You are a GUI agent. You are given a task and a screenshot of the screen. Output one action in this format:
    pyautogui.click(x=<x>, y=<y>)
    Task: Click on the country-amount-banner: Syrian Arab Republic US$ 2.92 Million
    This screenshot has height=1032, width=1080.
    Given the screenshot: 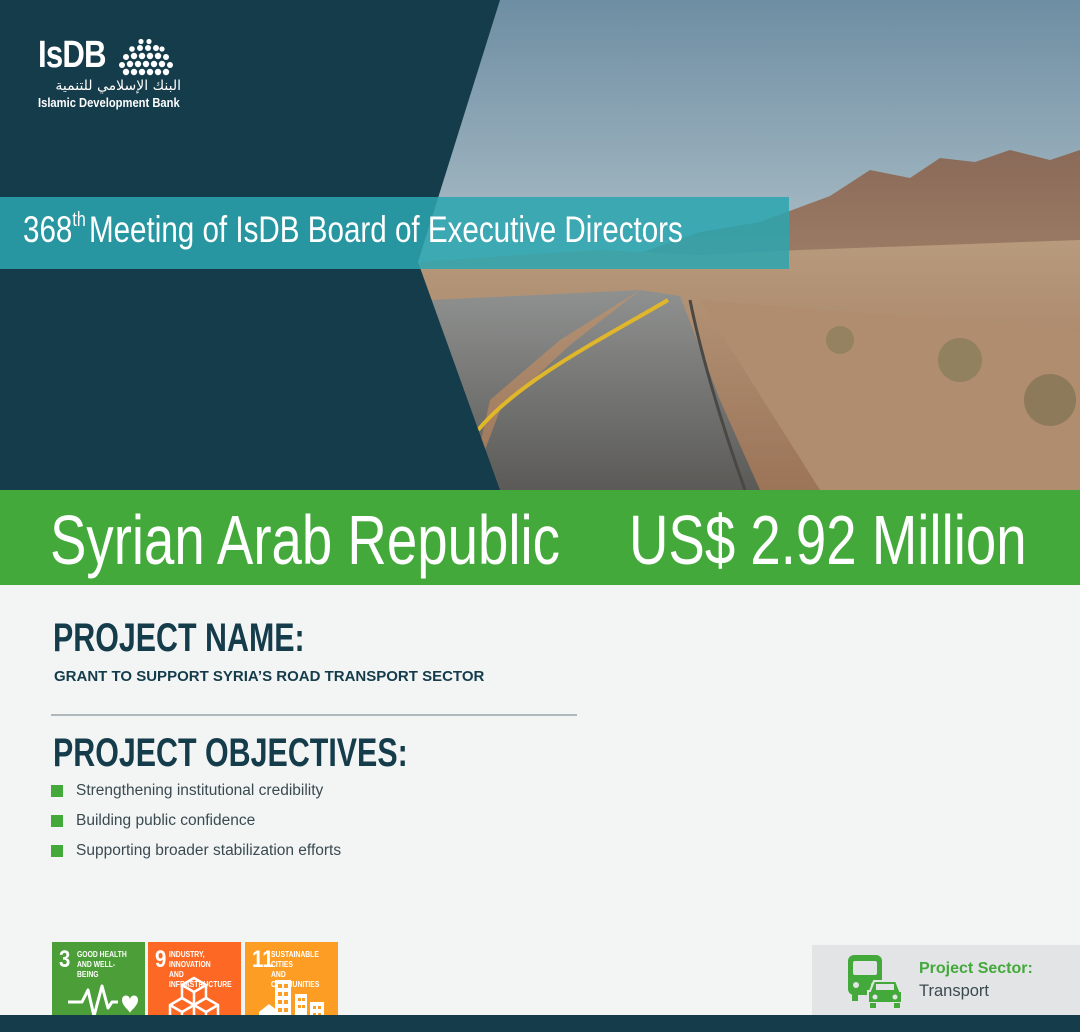 What is the action you would take?
    pyautogui.click(x=540, y=537)
    